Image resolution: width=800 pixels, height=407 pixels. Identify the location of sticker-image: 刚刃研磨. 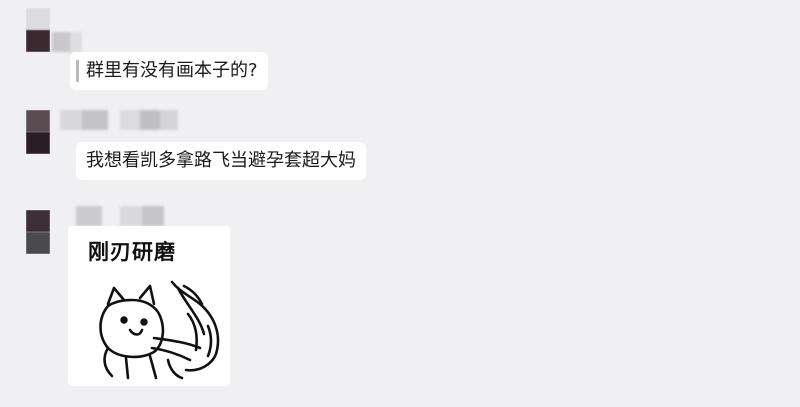
(149, 306).